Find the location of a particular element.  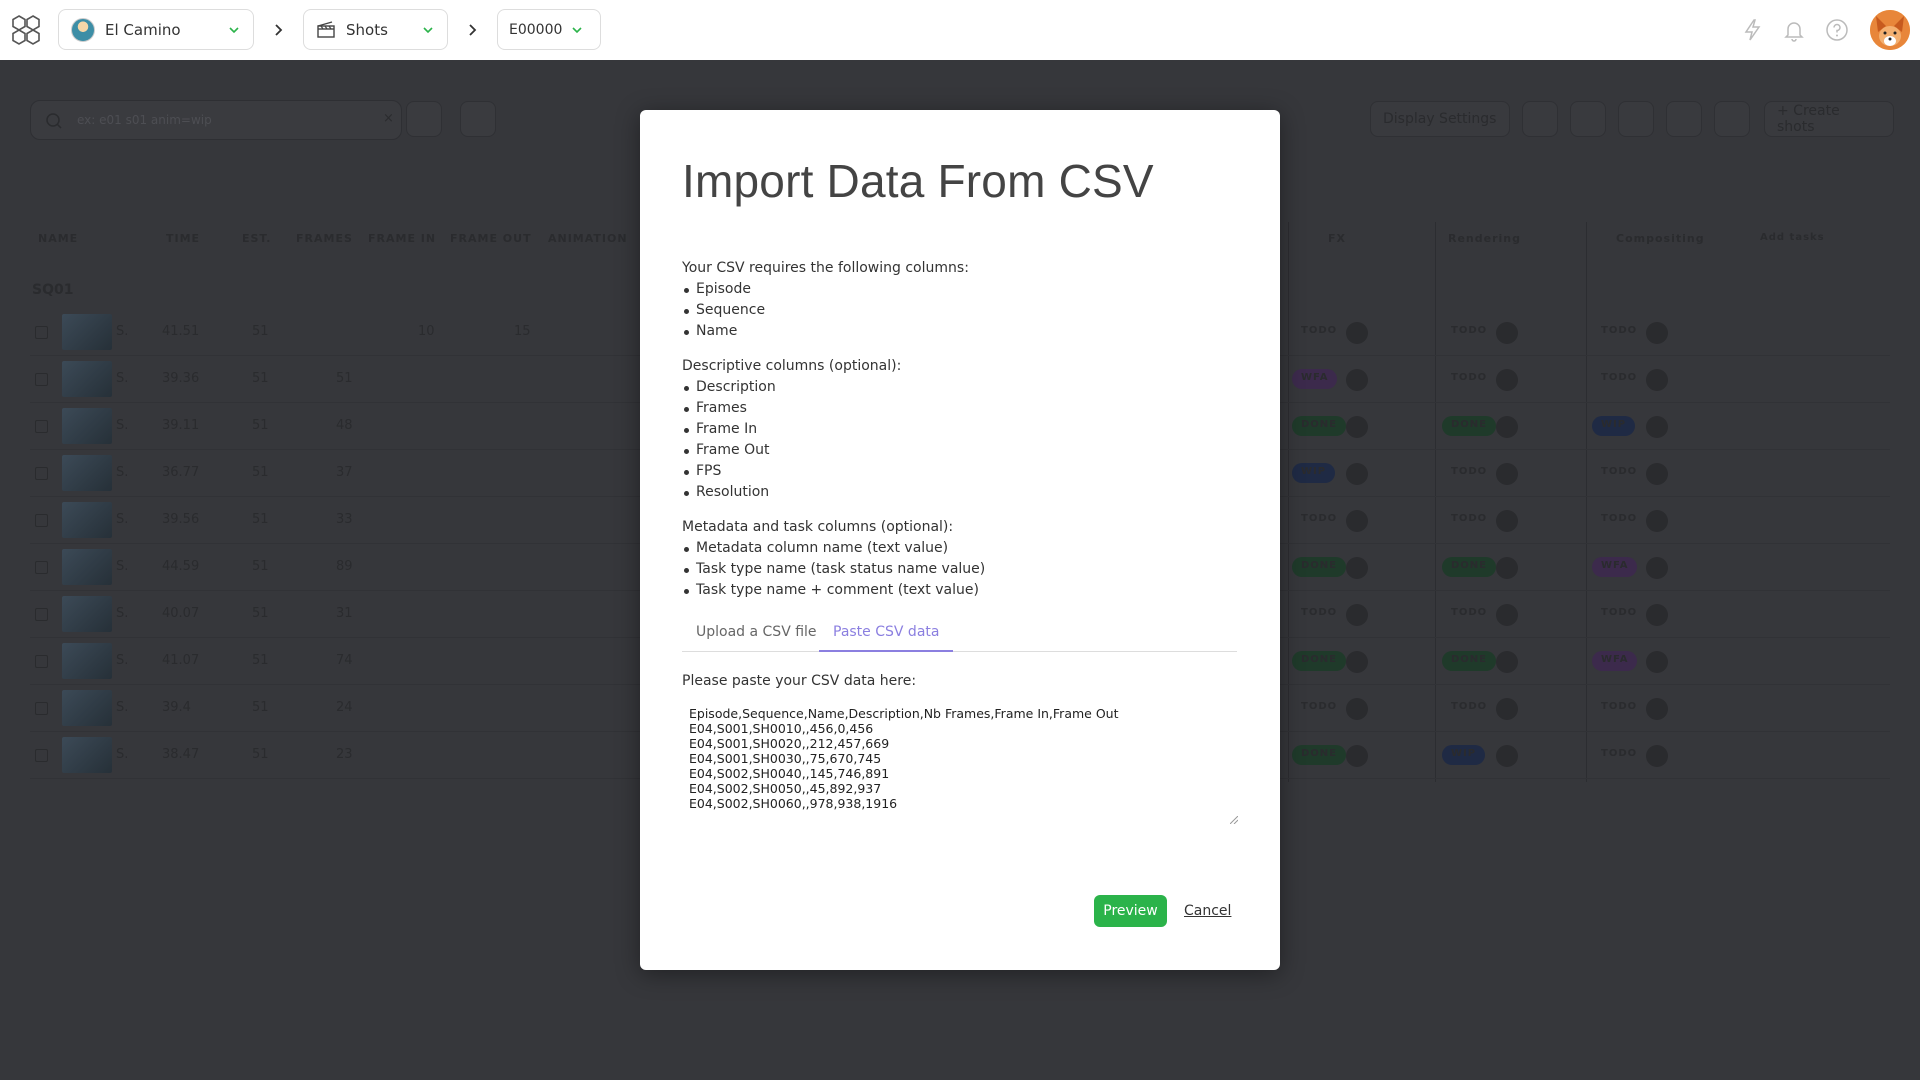

folder-icon is located at coordinates (50, 160).